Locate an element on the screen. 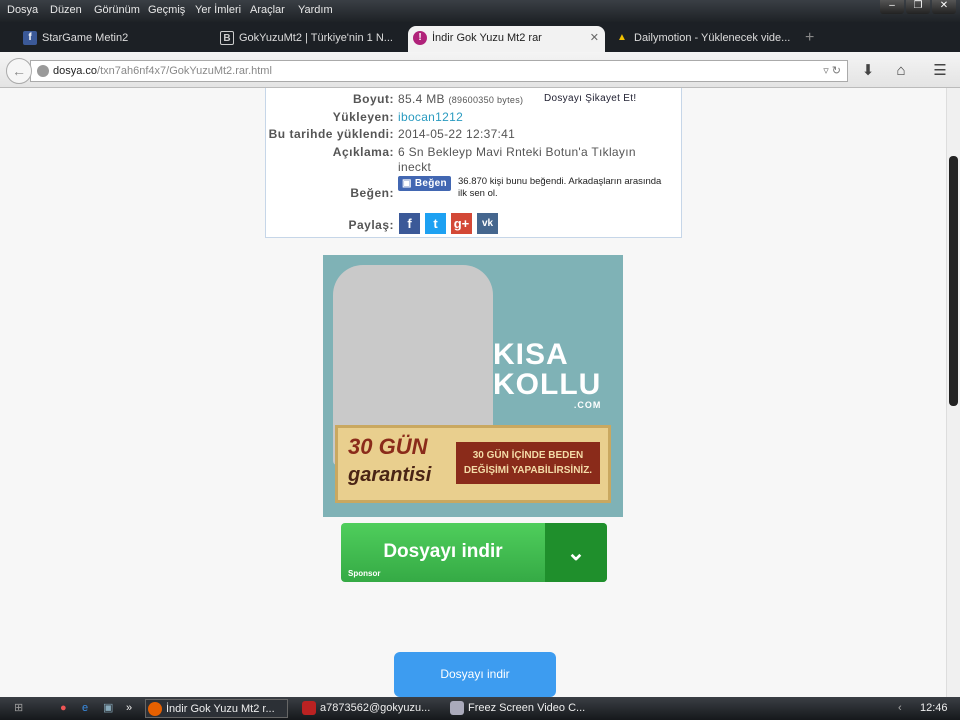 This screenshot has height=720, width=960. download-button: Dosyayı indir is located at coordinates (475, 674).